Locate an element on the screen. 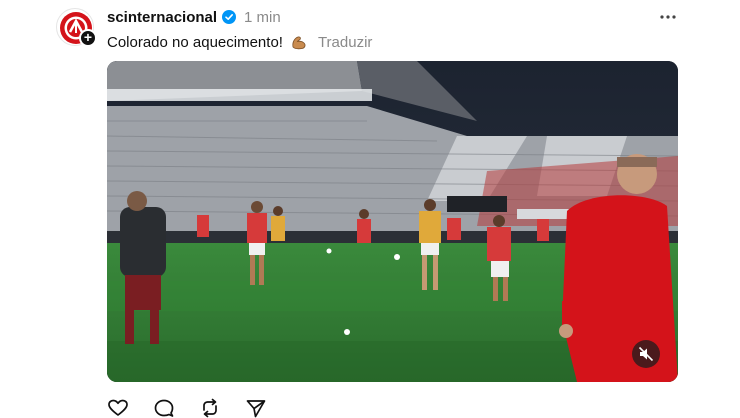 This screenshot has width=740, height=418. mute-toggle is located at coordinates (646, 354).